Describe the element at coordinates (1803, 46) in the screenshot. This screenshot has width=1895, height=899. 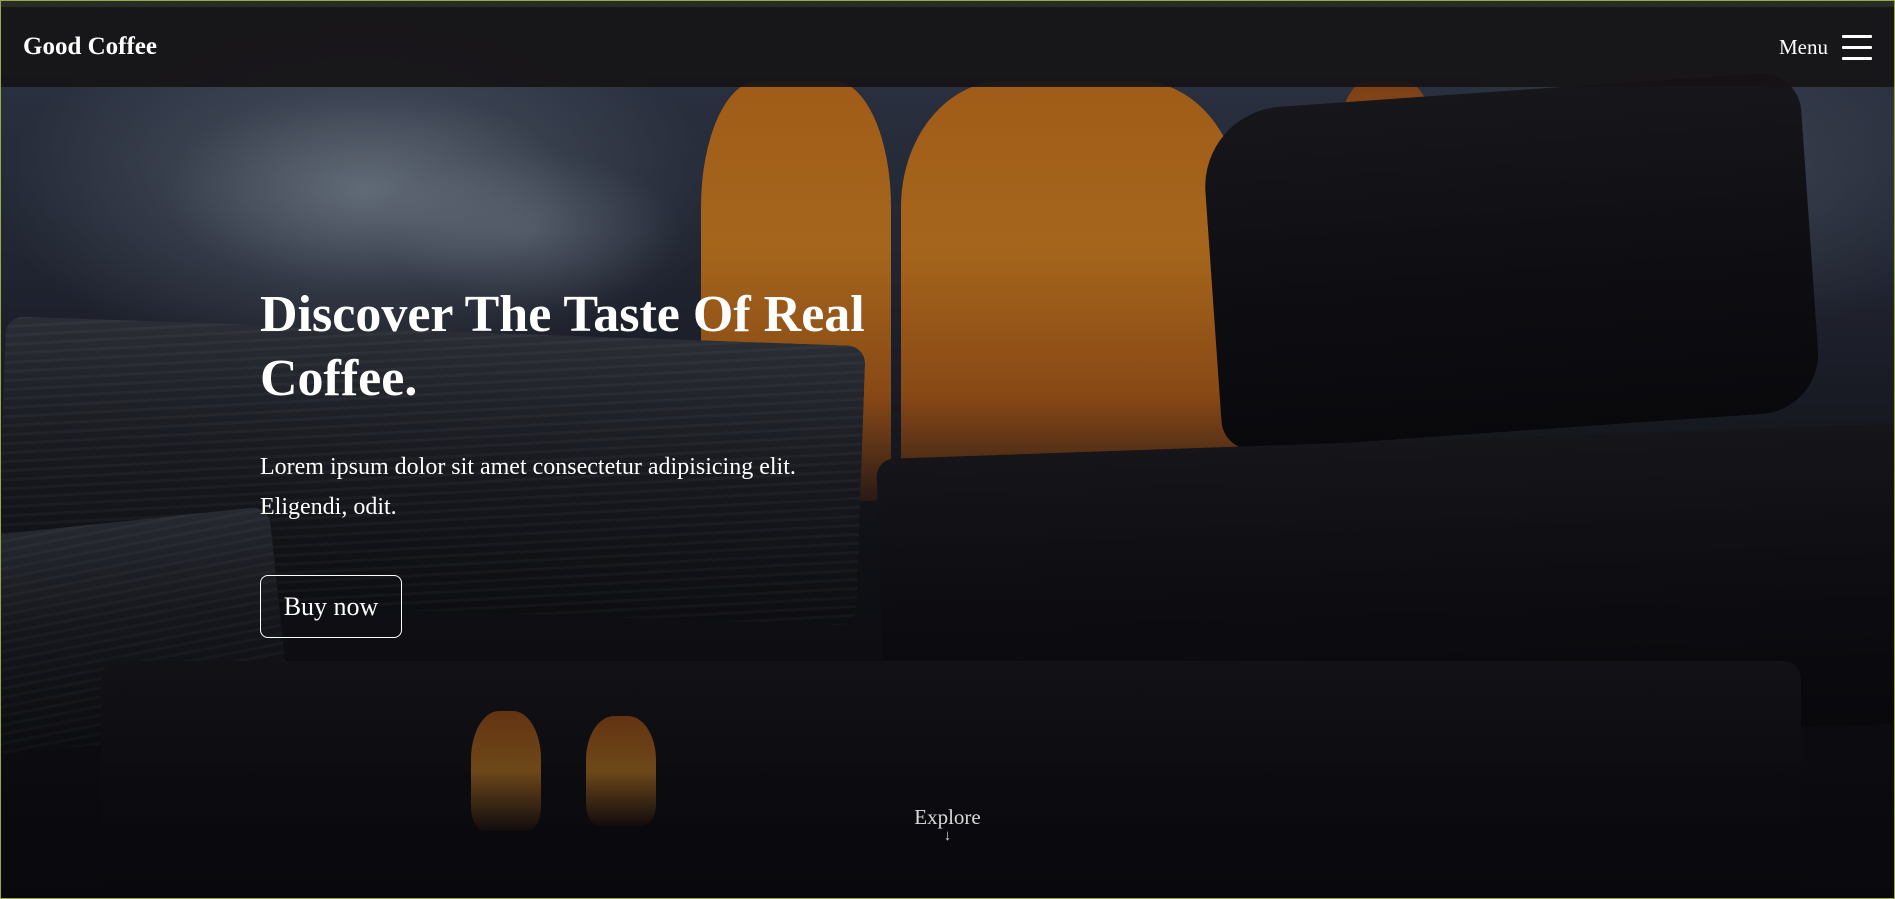
I see `menu-label: Menu` at that location.